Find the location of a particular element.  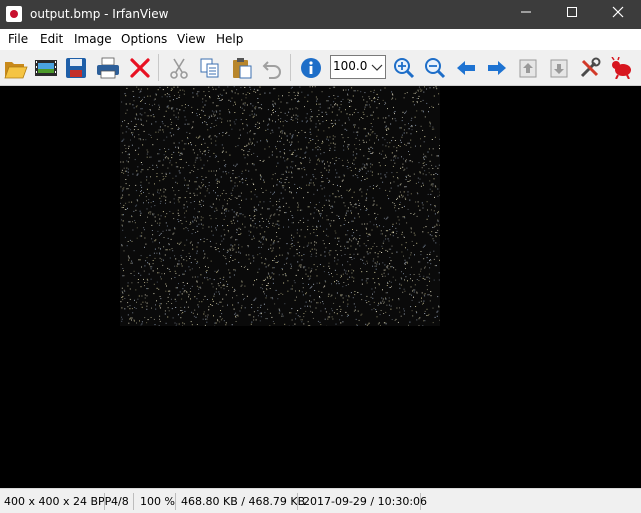

copy-icon is located at coordinates (210, 68).